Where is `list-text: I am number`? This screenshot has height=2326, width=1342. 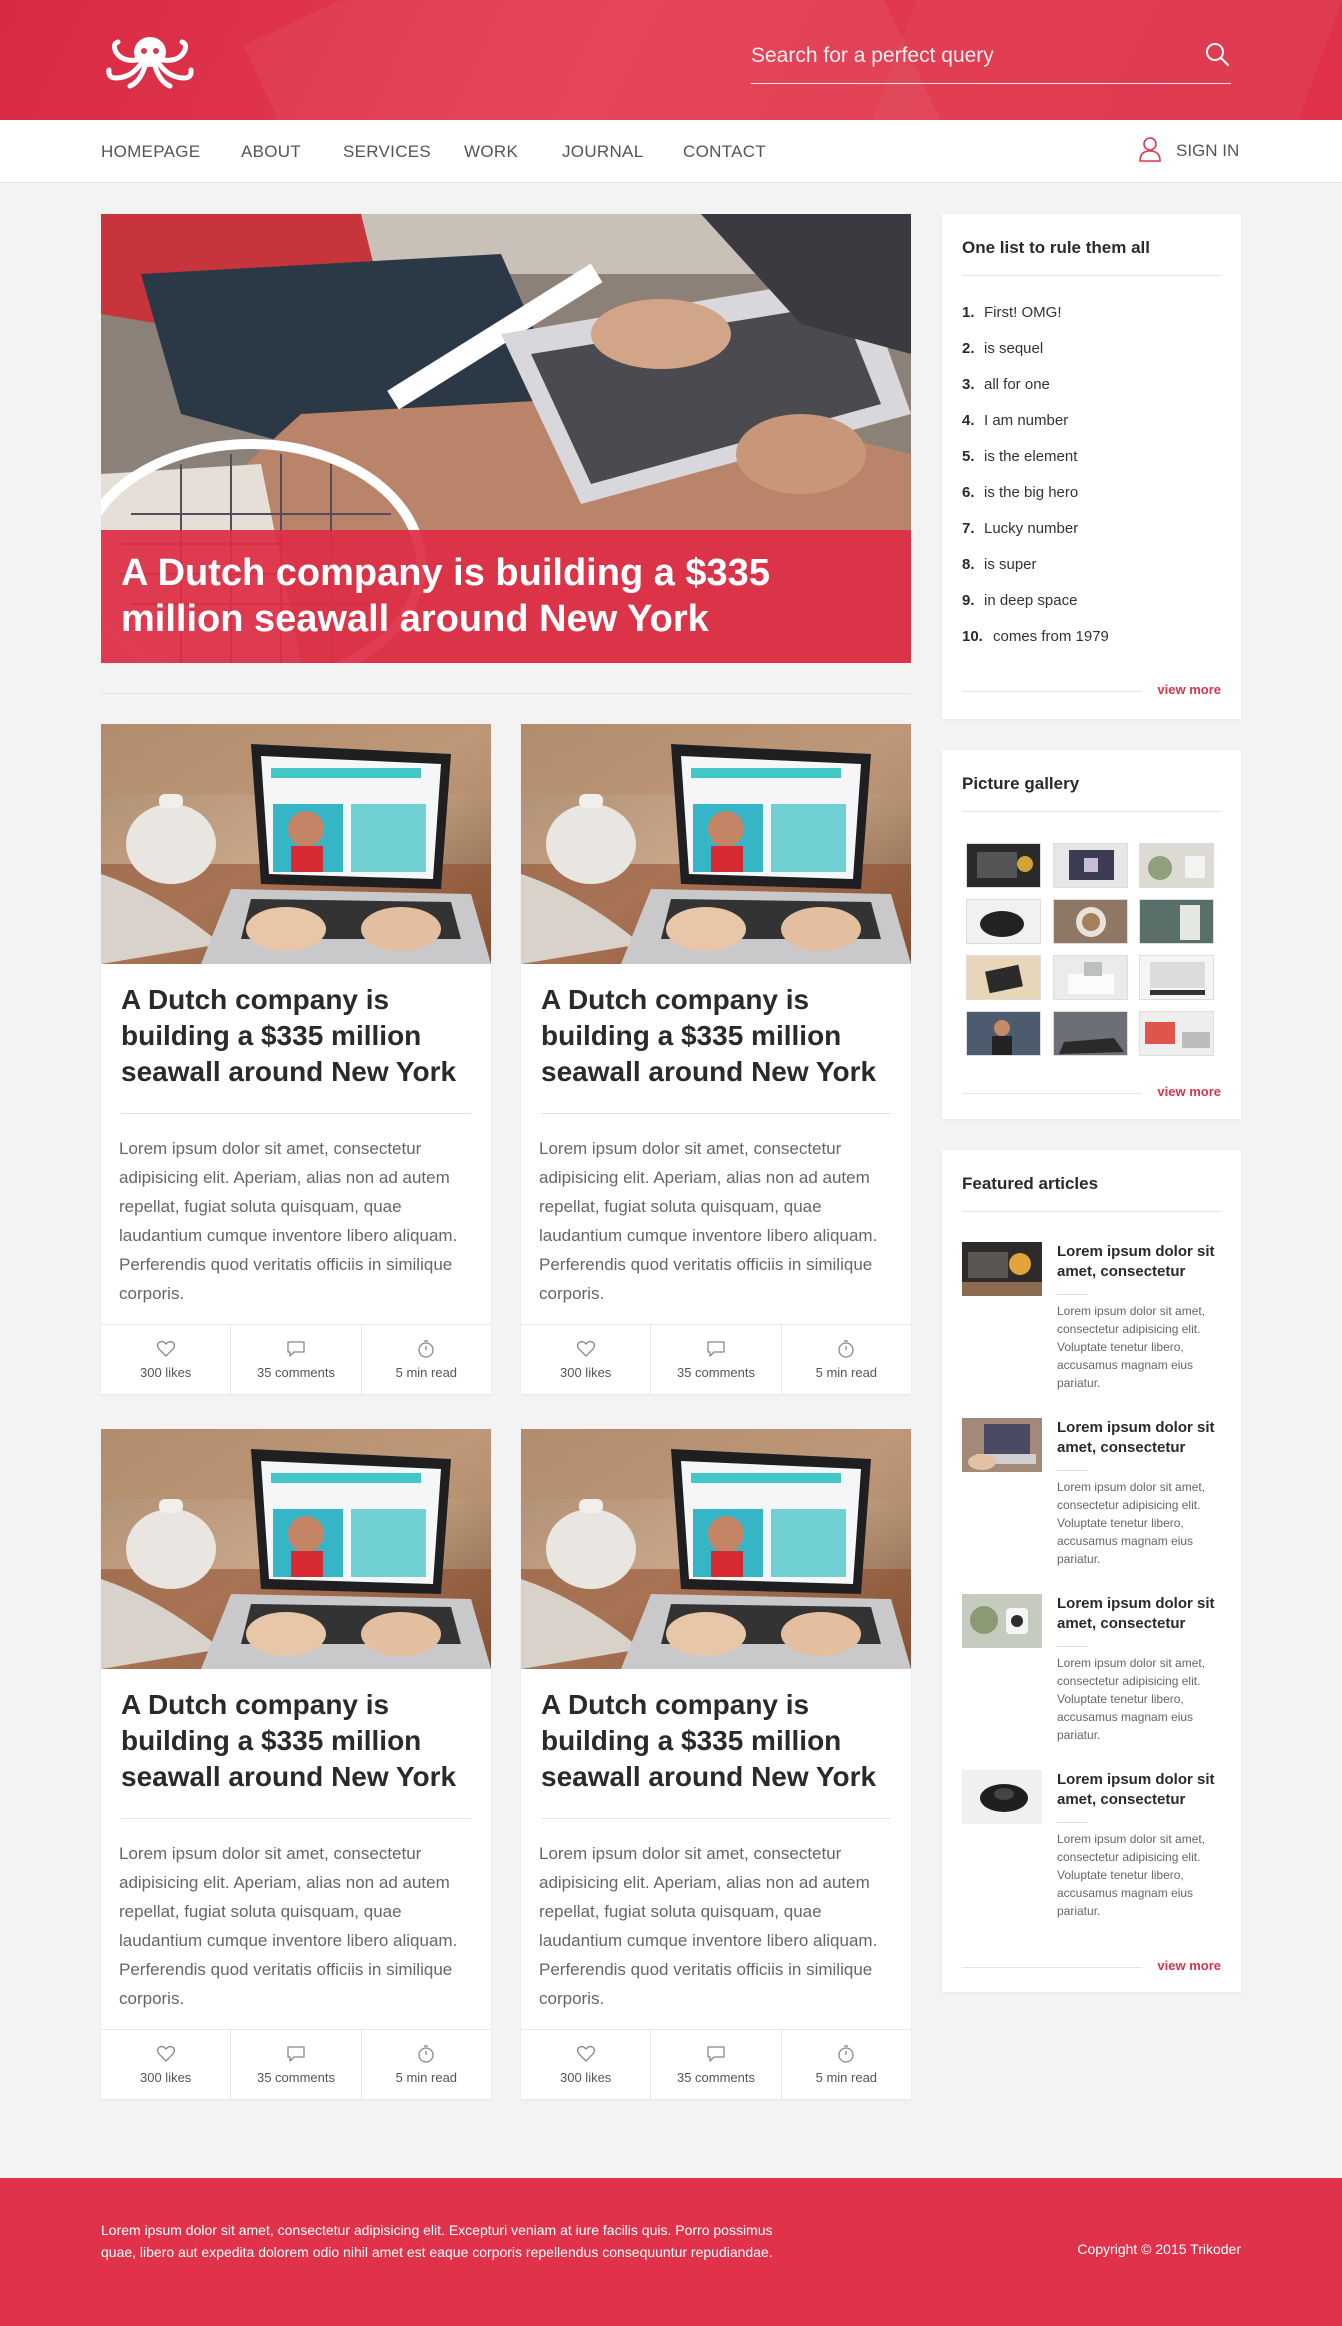 list-text: I am number is located at coordinates (1026, 420).